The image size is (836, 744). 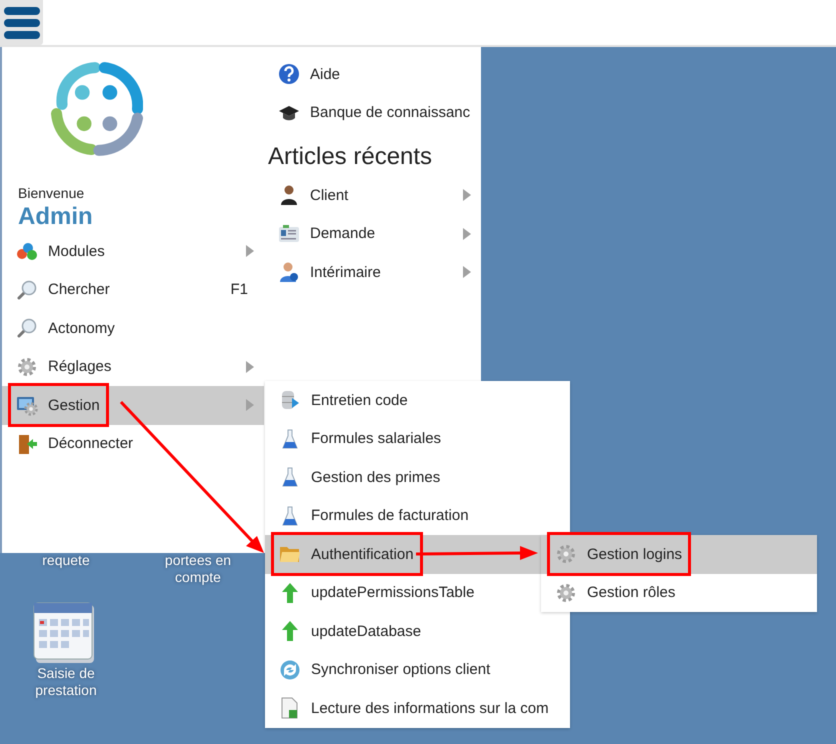 What do you see at coordinates (417, 708) in the screenshot?
I see `menu-item: Lecture des informations sur la com` at bounding box center [417, 708].